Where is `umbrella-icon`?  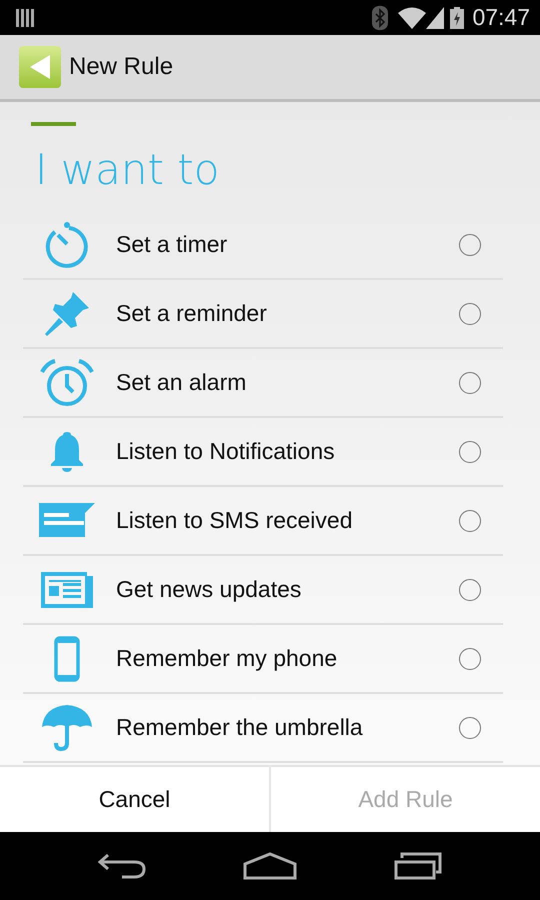 umbrella-icon is located at coordinates (67, 727).